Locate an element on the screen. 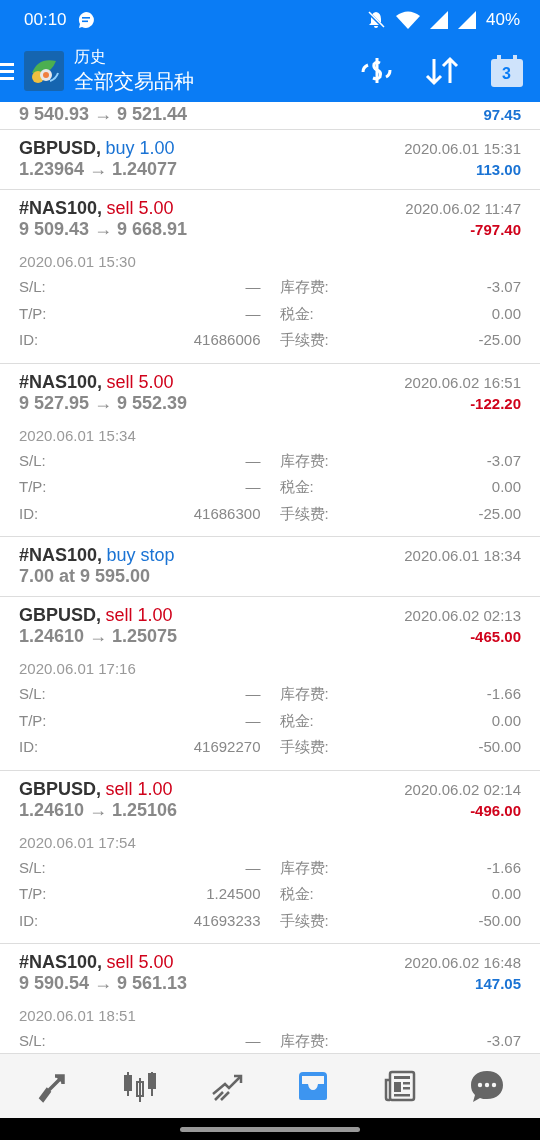  price-range: 9 590.54 → 9 561.13 is located at coordinates (103, 983).